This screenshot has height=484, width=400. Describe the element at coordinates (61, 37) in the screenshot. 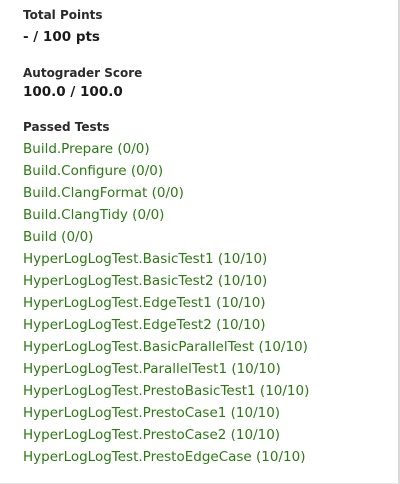

I see `total-points-value: - / 100 pts` at that location.